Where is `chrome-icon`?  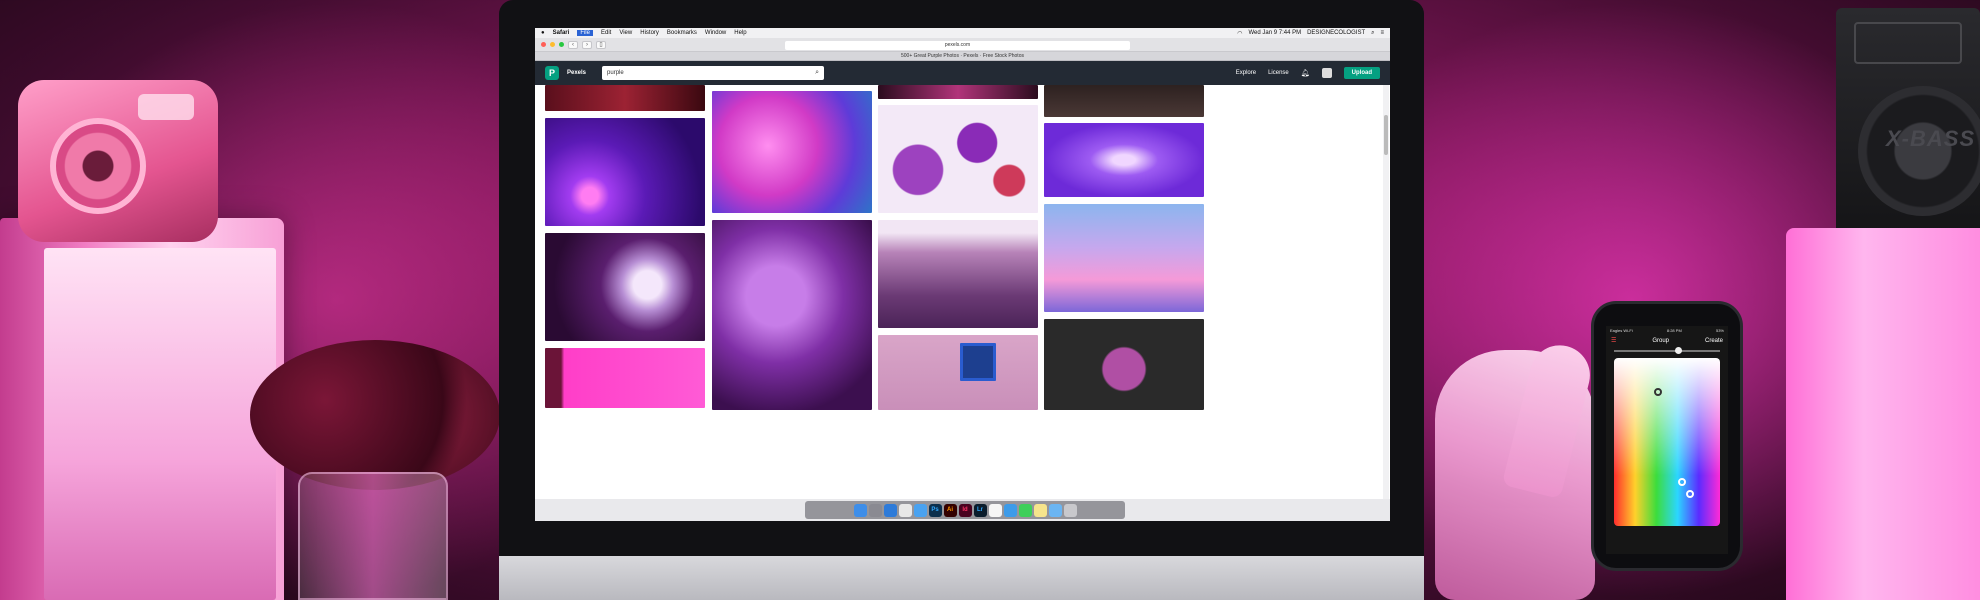 chrome-icon is located at coordinates (905, 510).